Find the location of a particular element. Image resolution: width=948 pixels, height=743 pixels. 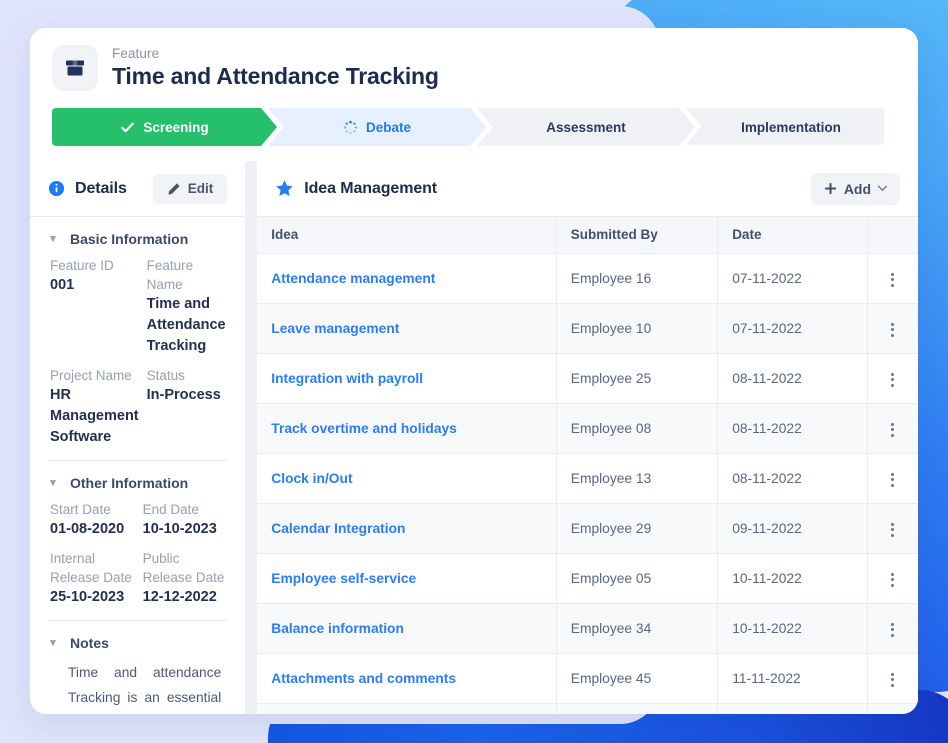

idea-link: Balance information is located at coordinates (337, 628).